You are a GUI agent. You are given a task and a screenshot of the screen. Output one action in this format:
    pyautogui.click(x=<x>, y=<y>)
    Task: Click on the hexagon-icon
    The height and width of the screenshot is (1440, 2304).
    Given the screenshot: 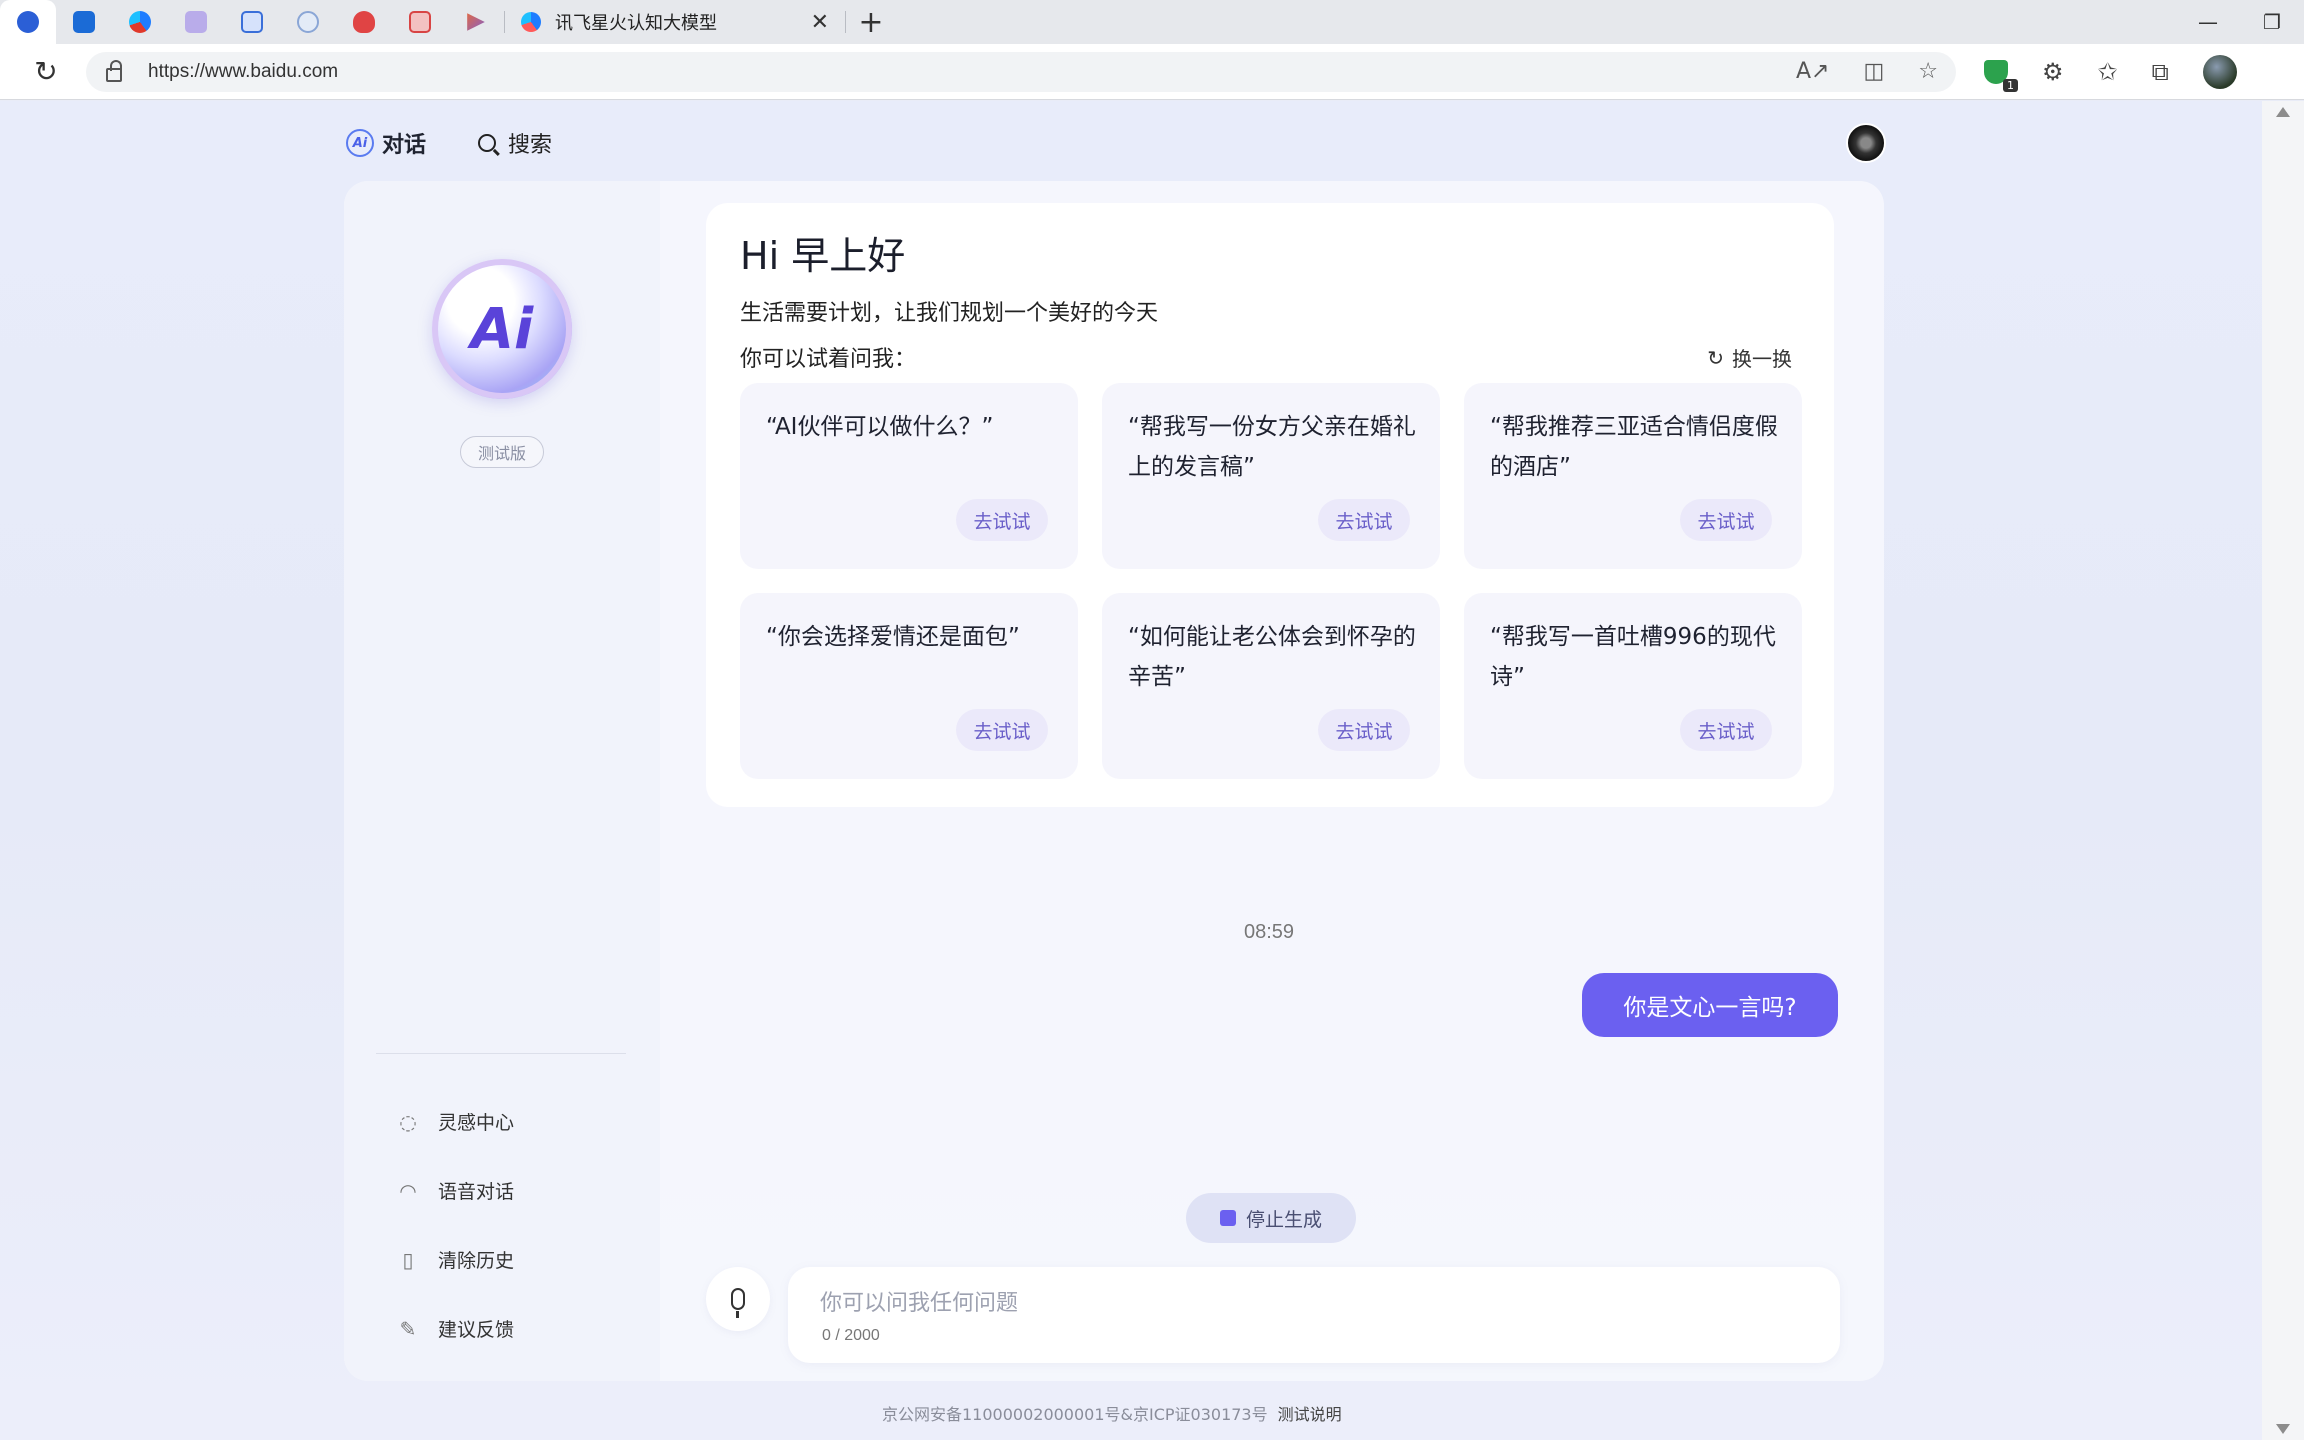 What is the action you would take?
    pyautogui.click(x=84, y=22)
    